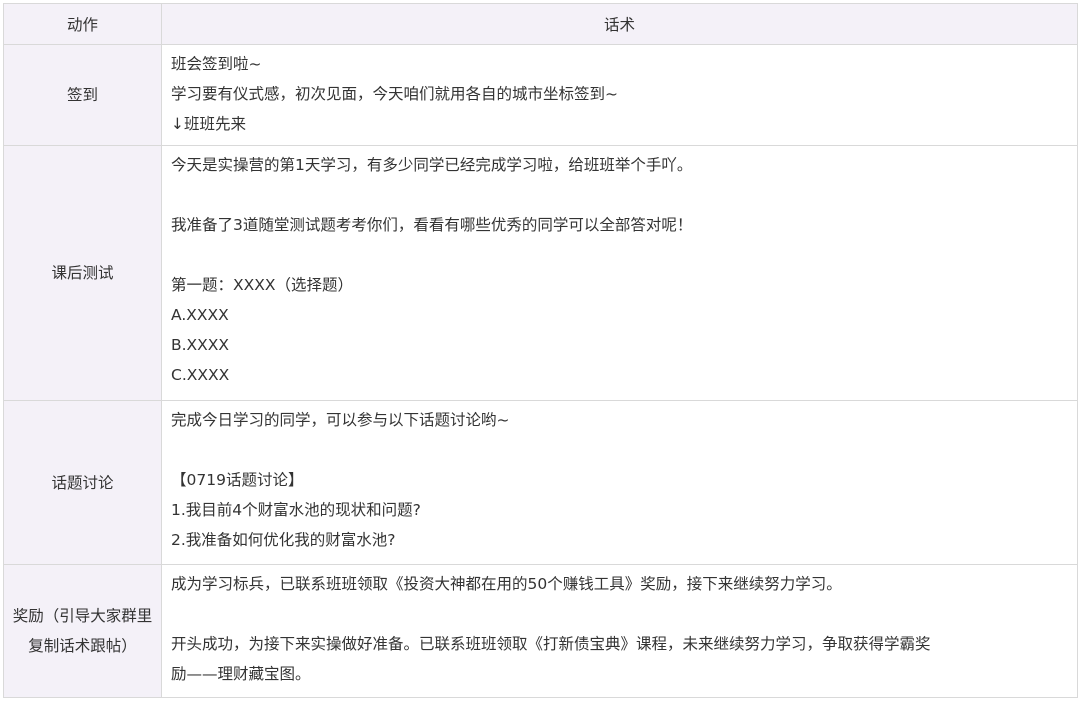  What do you see at coordinates (237, 480) in the screenshot?
I see `script-line: 【0719话题讨论】` at bounding box center [237, 480].